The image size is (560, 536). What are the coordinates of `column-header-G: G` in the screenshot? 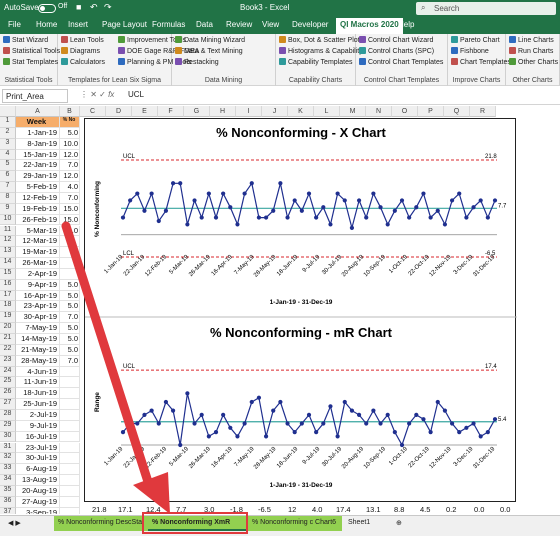 It's located at (197, 111).